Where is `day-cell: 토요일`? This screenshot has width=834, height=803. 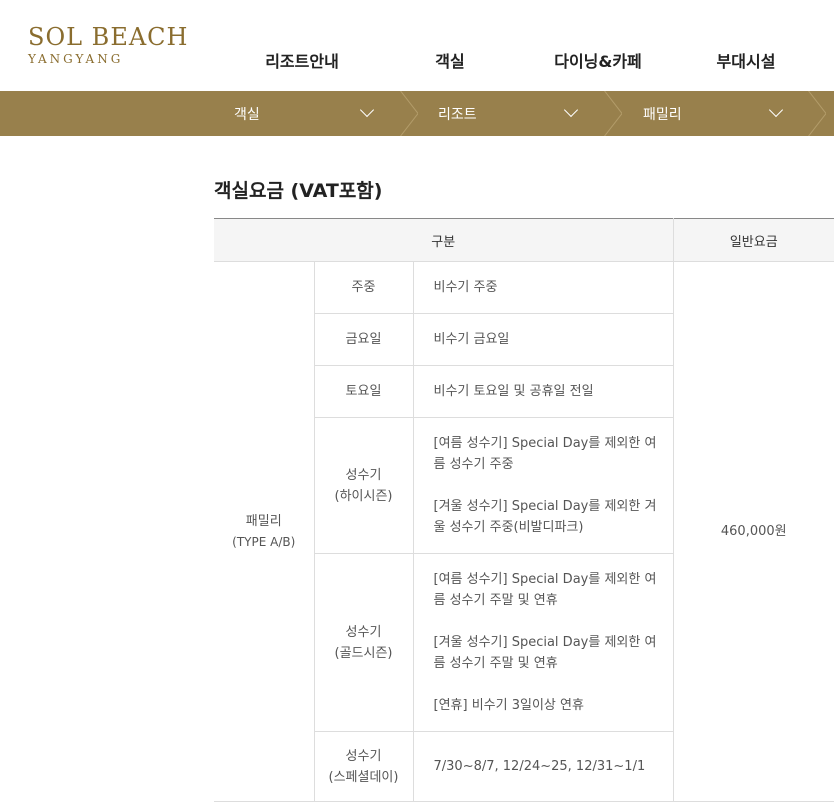 day-cell: 토요일 is located at coordinates (364, 391).